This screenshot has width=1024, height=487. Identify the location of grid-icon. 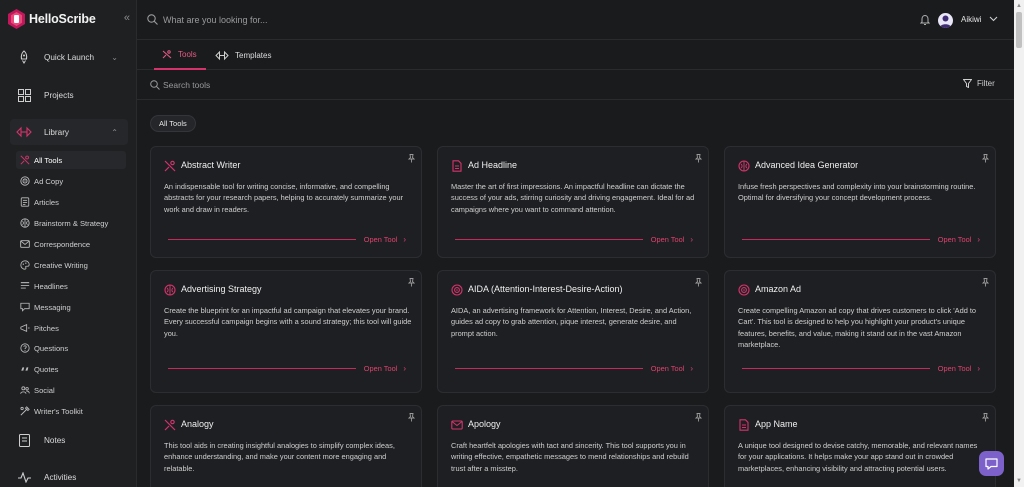
(24, 95).